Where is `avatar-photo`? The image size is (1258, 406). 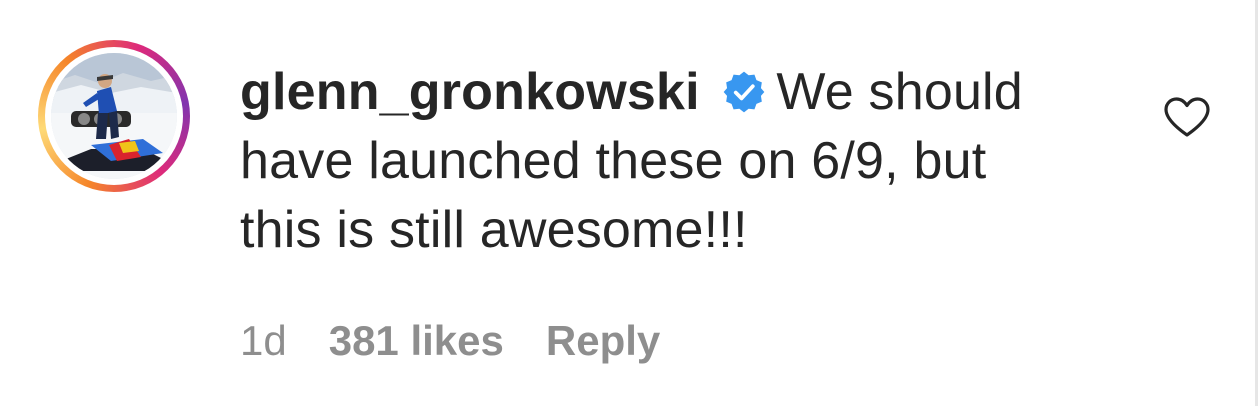
avatar-photo is located at coordinates (114, 116).